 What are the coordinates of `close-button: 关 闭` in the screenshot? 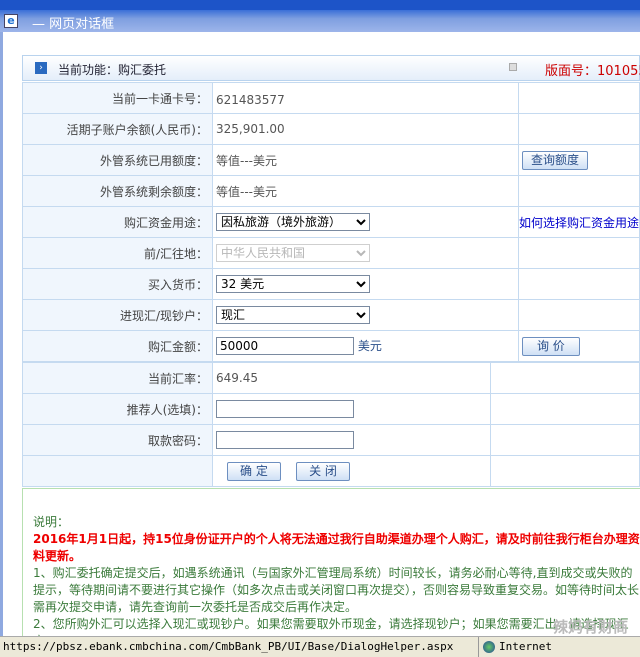 It's located at (323, 471).